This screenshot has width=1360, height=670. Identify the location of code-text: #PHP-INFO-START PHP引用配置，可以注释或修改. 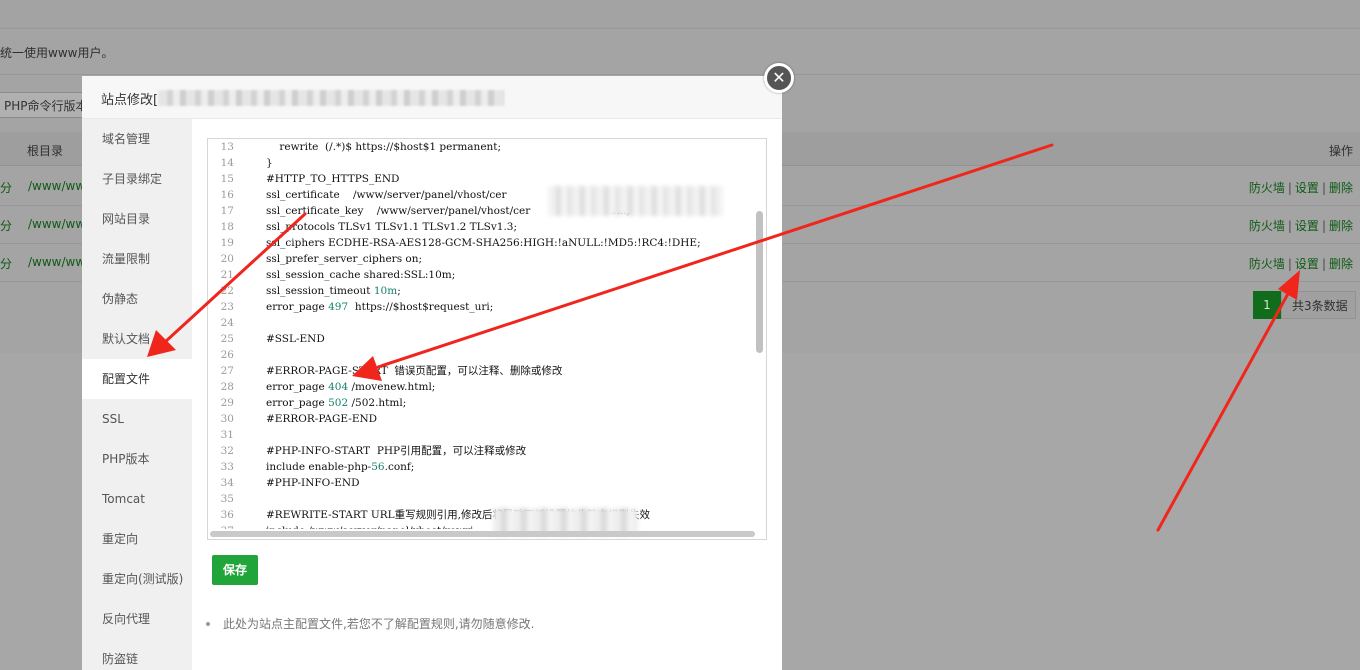
(396, 451).